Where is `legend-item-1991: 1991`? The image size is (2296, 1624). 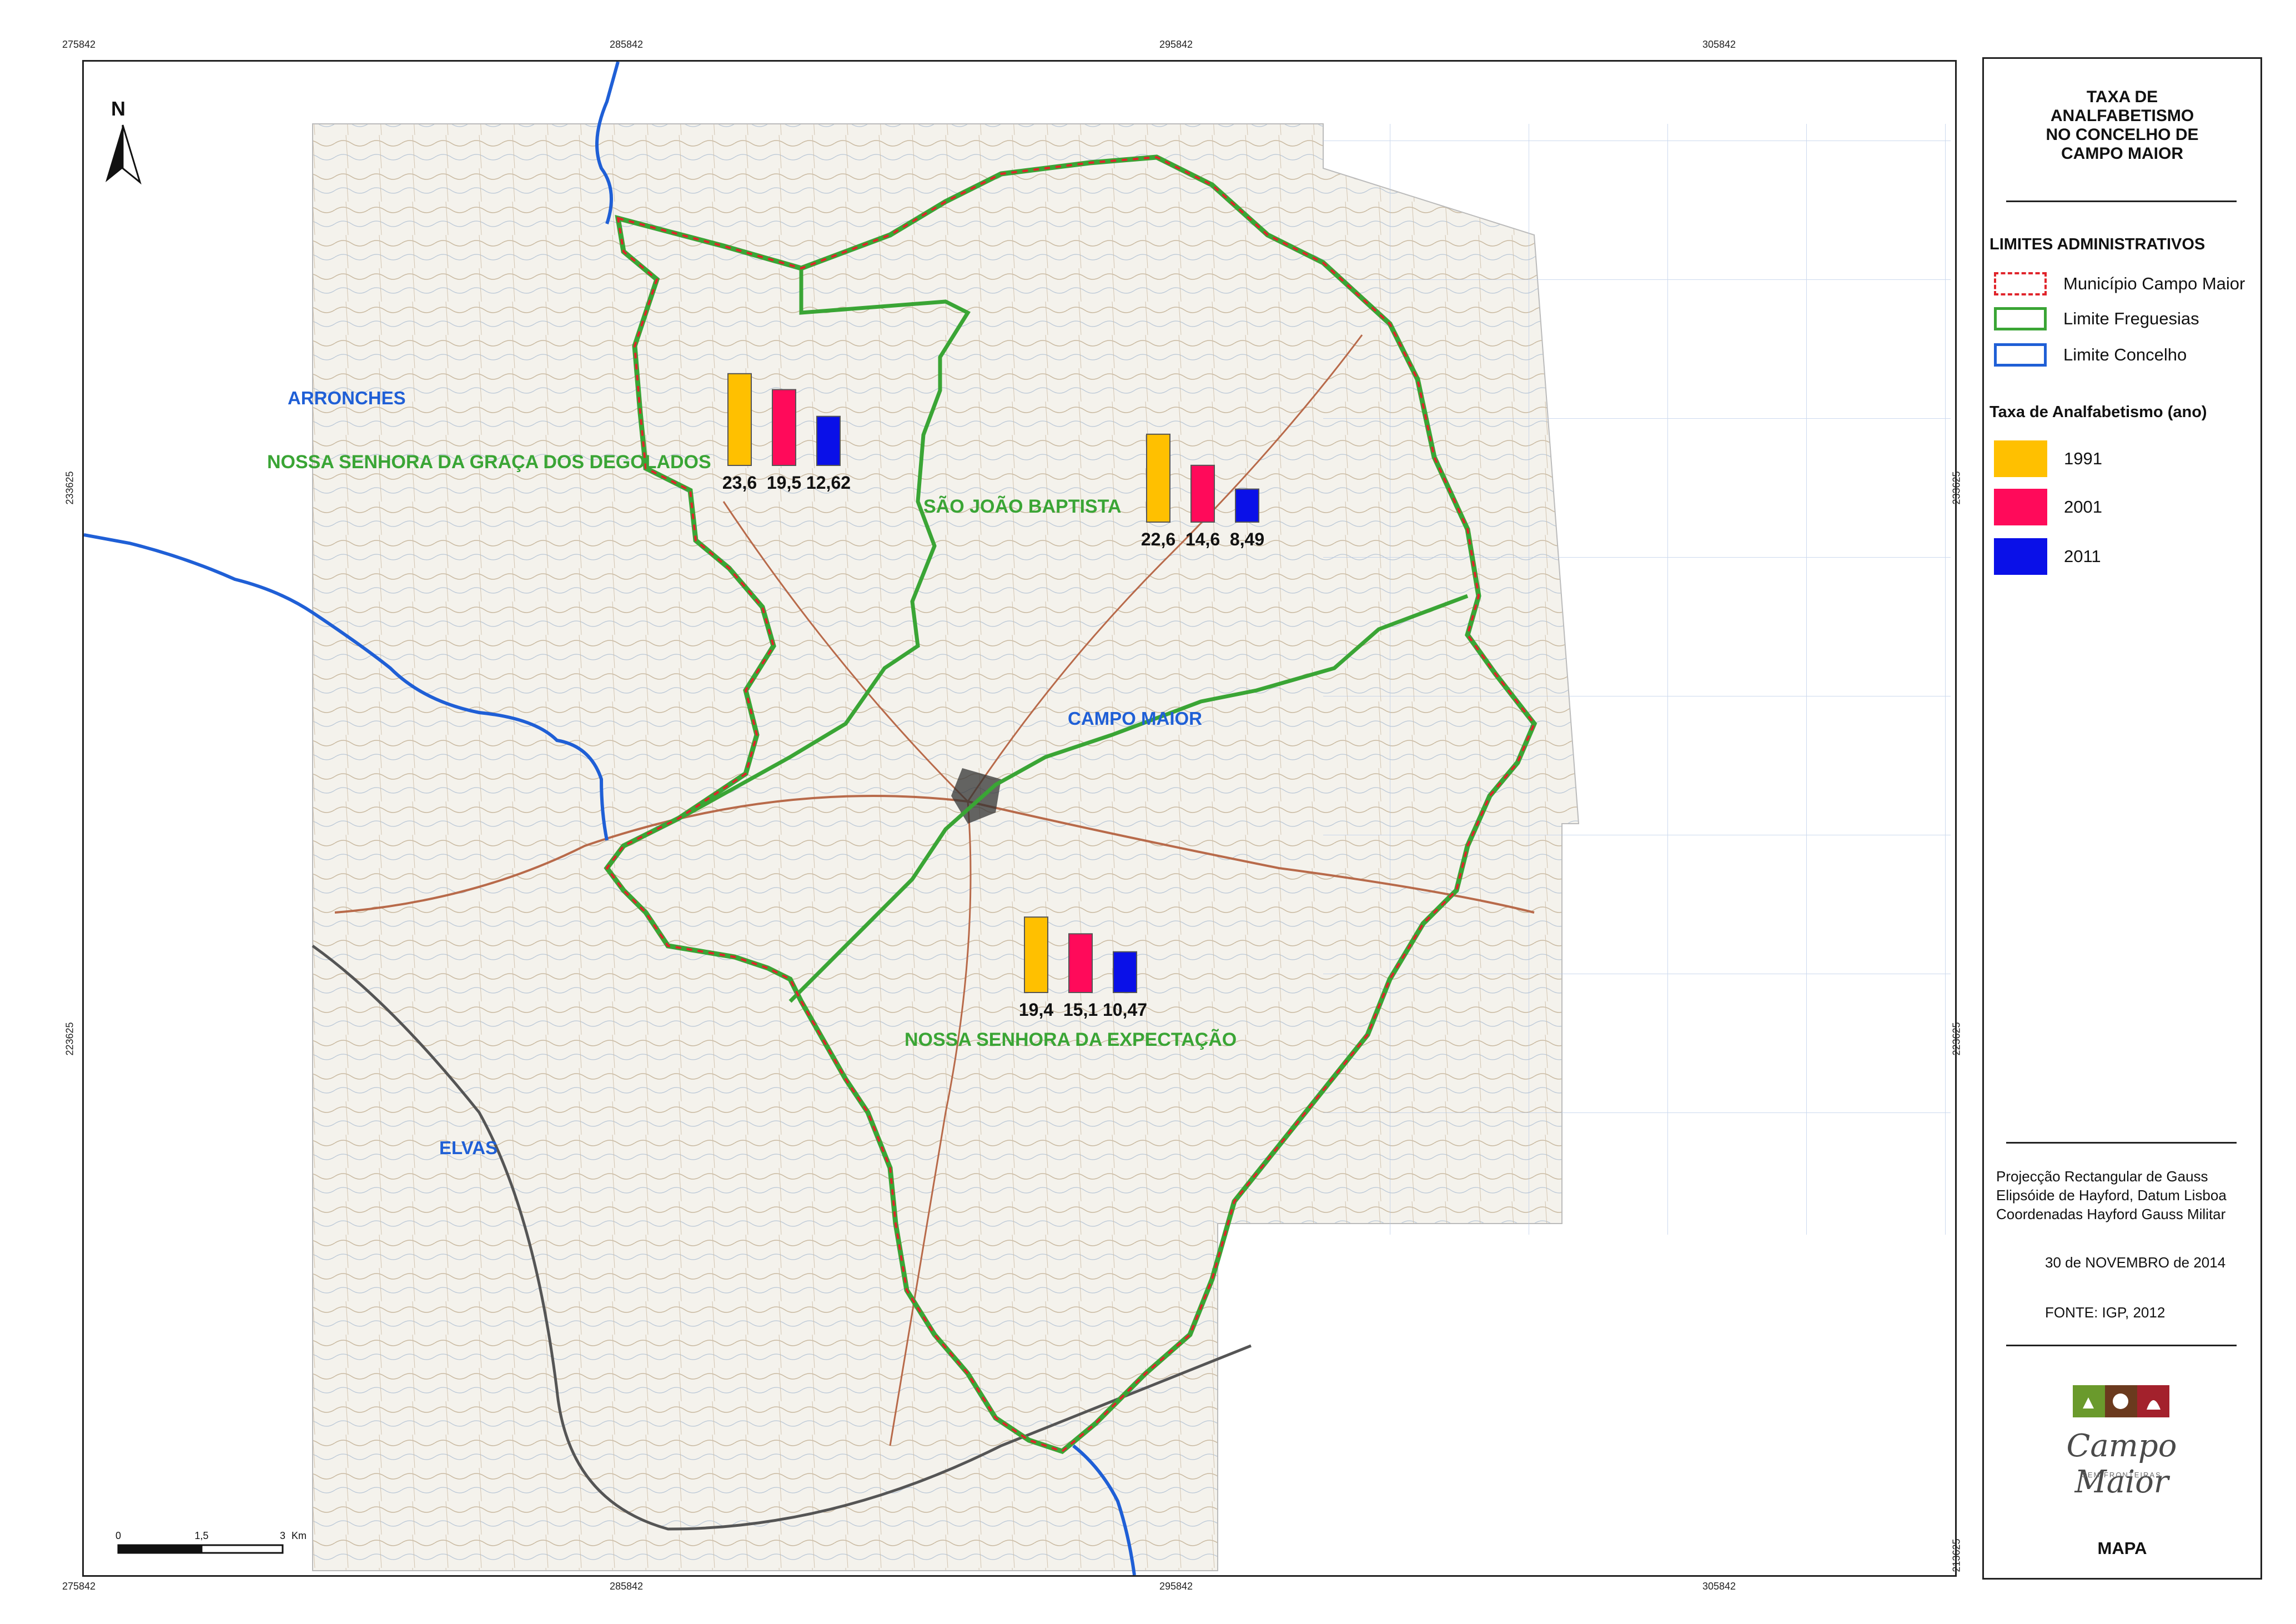
legend-item-1991: 1991 is located at coordinates (2048, 458).